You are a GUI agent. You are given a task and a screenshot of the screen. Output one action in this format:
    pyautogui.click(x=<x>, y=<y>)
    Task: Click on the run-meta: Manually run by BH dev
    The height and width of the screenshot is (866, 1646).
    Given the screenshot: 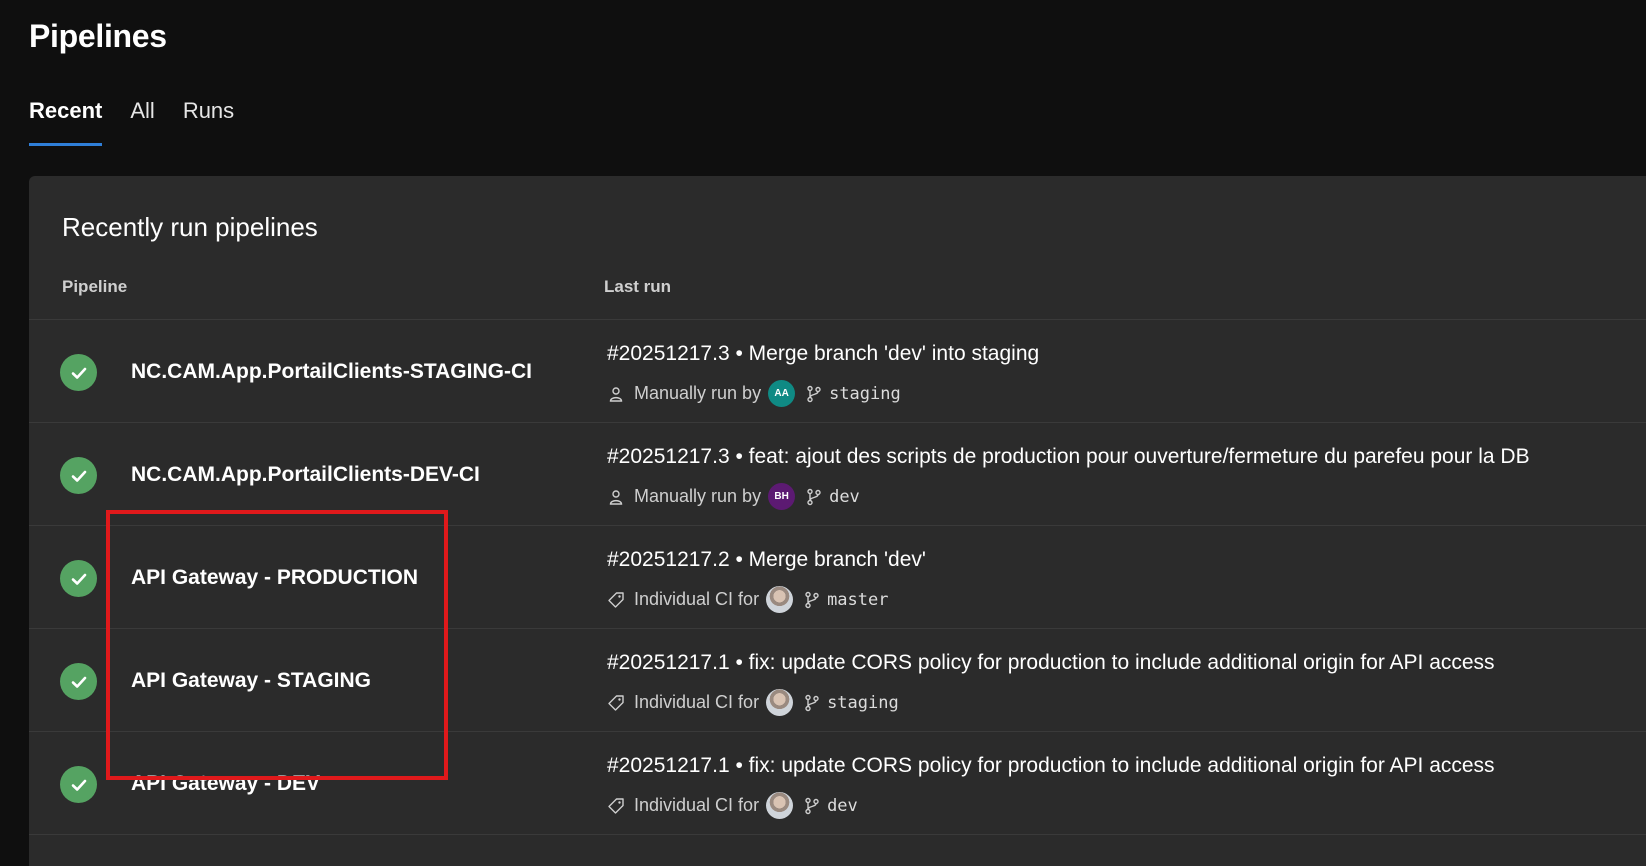 What is the action you would take?
    pyautogui.click(x=733, y=496)
    